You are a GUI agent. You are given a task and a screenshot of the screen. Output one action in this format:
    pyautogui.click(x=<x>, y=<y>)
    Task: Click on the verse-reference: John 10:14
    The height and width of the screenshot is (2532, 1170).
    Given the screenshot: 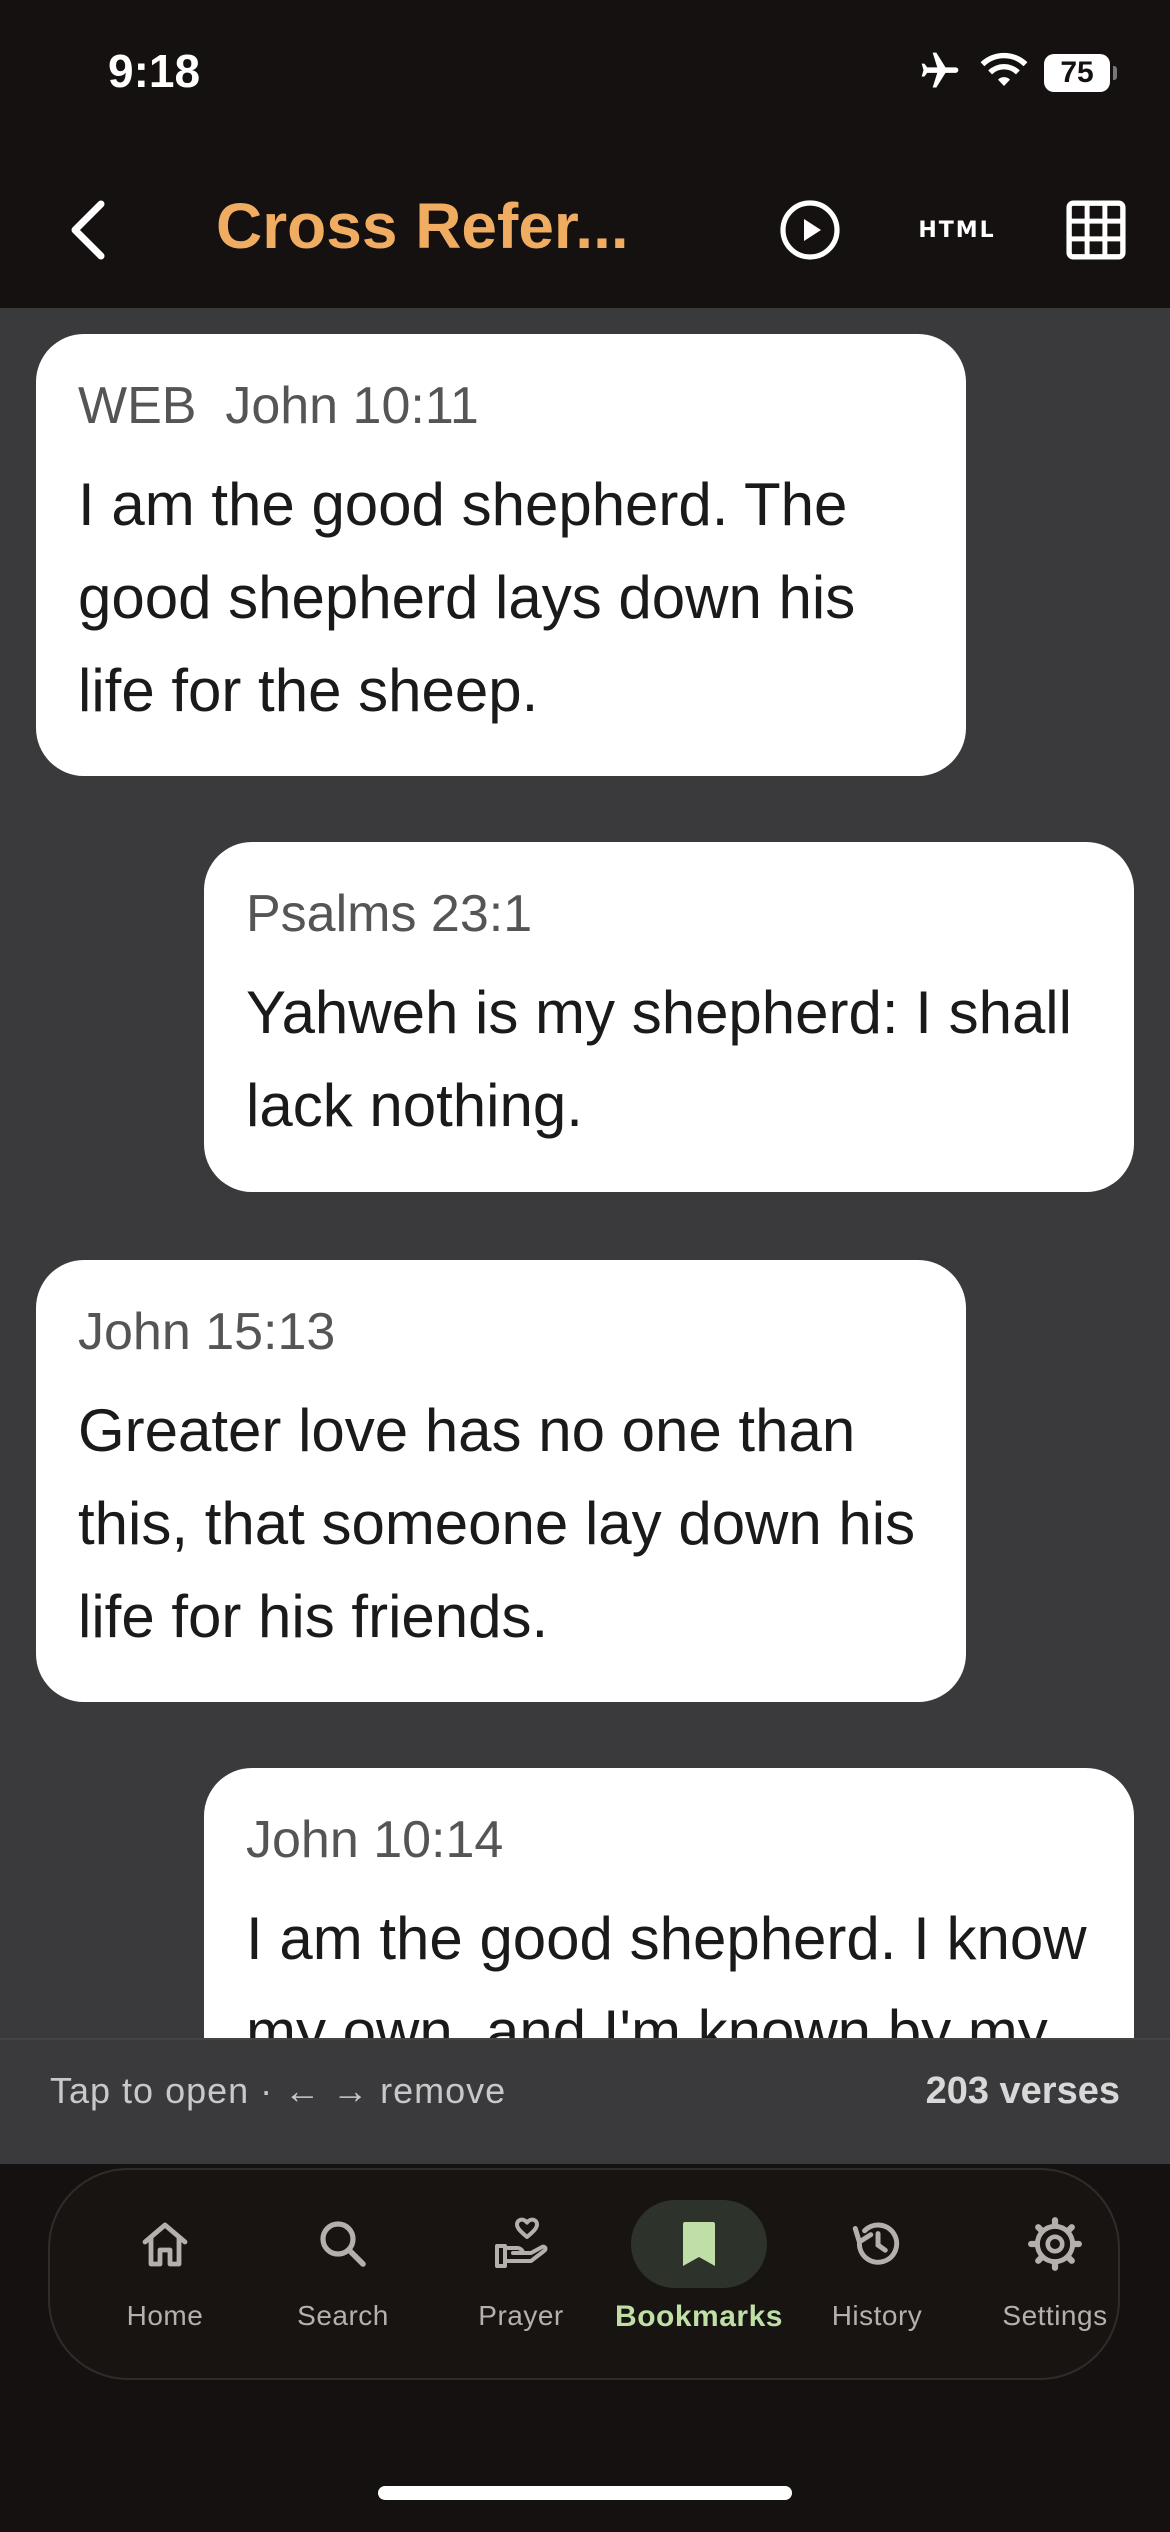 What is the action you would take?
    pyautogui.click(x=375, y=1840)
    